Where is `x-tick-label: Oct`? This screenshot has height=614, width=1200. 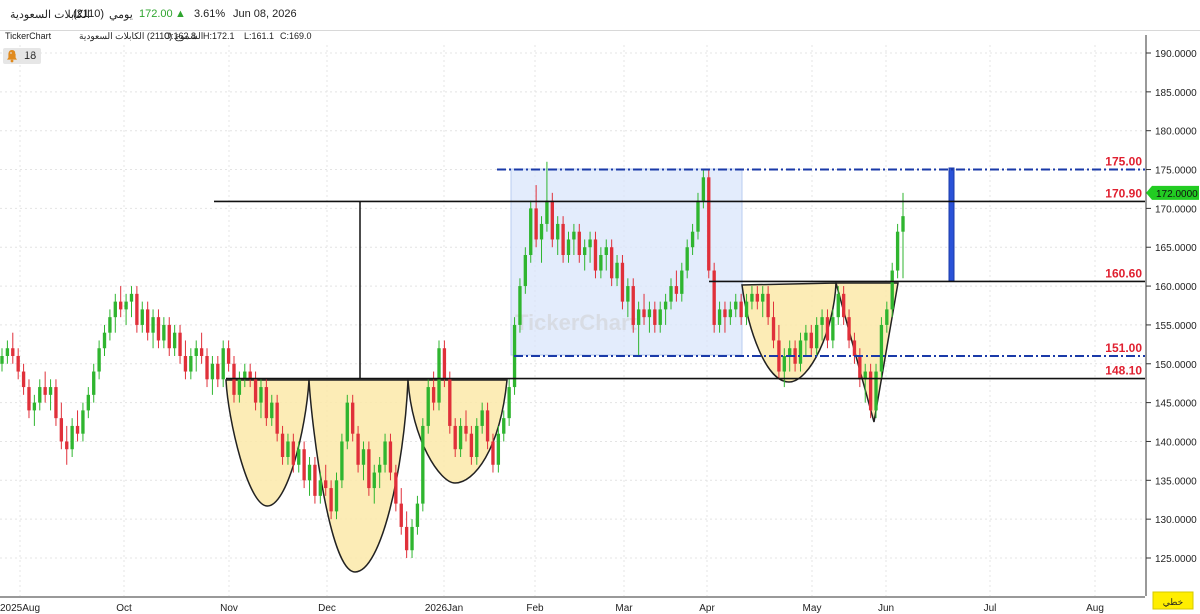
x-tick-label: Oct is located at coordinates (124, 608).